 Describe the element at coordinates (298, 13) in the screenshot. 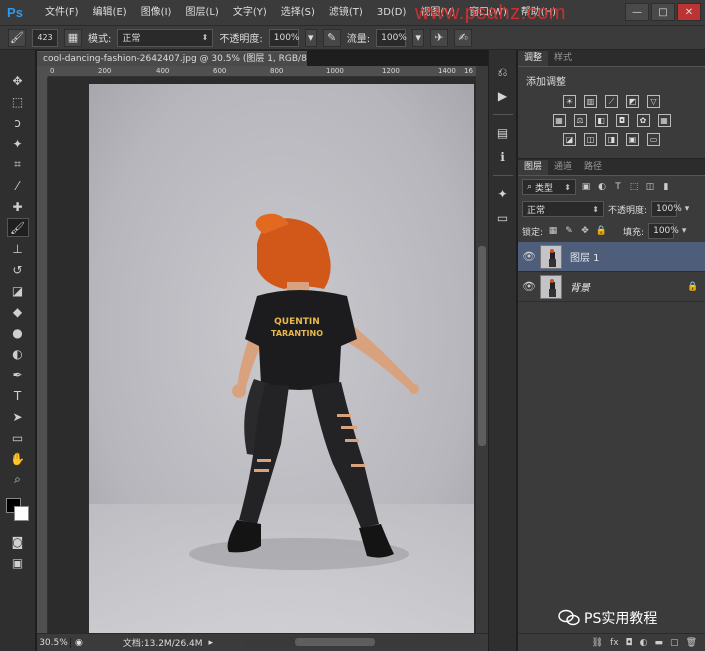

I see `menu-select: 选择(S)` at that location.